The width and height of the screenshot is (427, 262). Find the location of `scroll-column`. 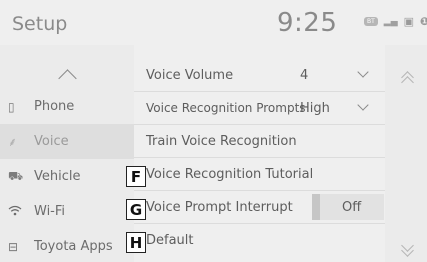

scroll-column is located at coordinates (406, 153).